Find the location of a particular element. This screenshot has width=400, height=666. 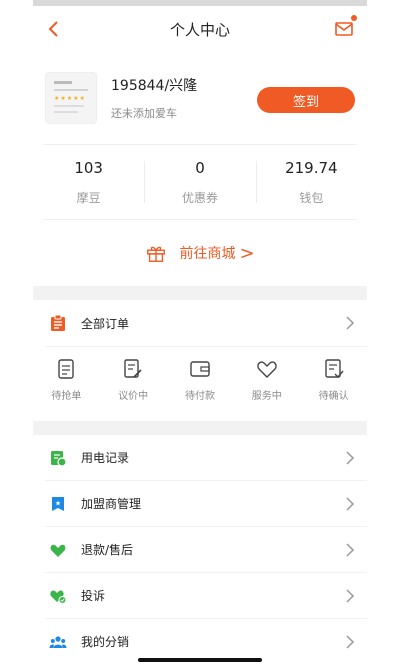

menu-item-franchise-management: ★ 加盟商管理 is located at coordinates (200, 503).